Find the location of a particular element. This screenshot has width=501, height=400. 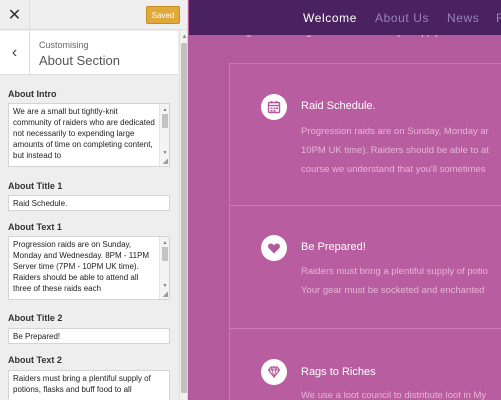

about-title-1-input: Raid Schedule. is located at coordinates (89, 203).